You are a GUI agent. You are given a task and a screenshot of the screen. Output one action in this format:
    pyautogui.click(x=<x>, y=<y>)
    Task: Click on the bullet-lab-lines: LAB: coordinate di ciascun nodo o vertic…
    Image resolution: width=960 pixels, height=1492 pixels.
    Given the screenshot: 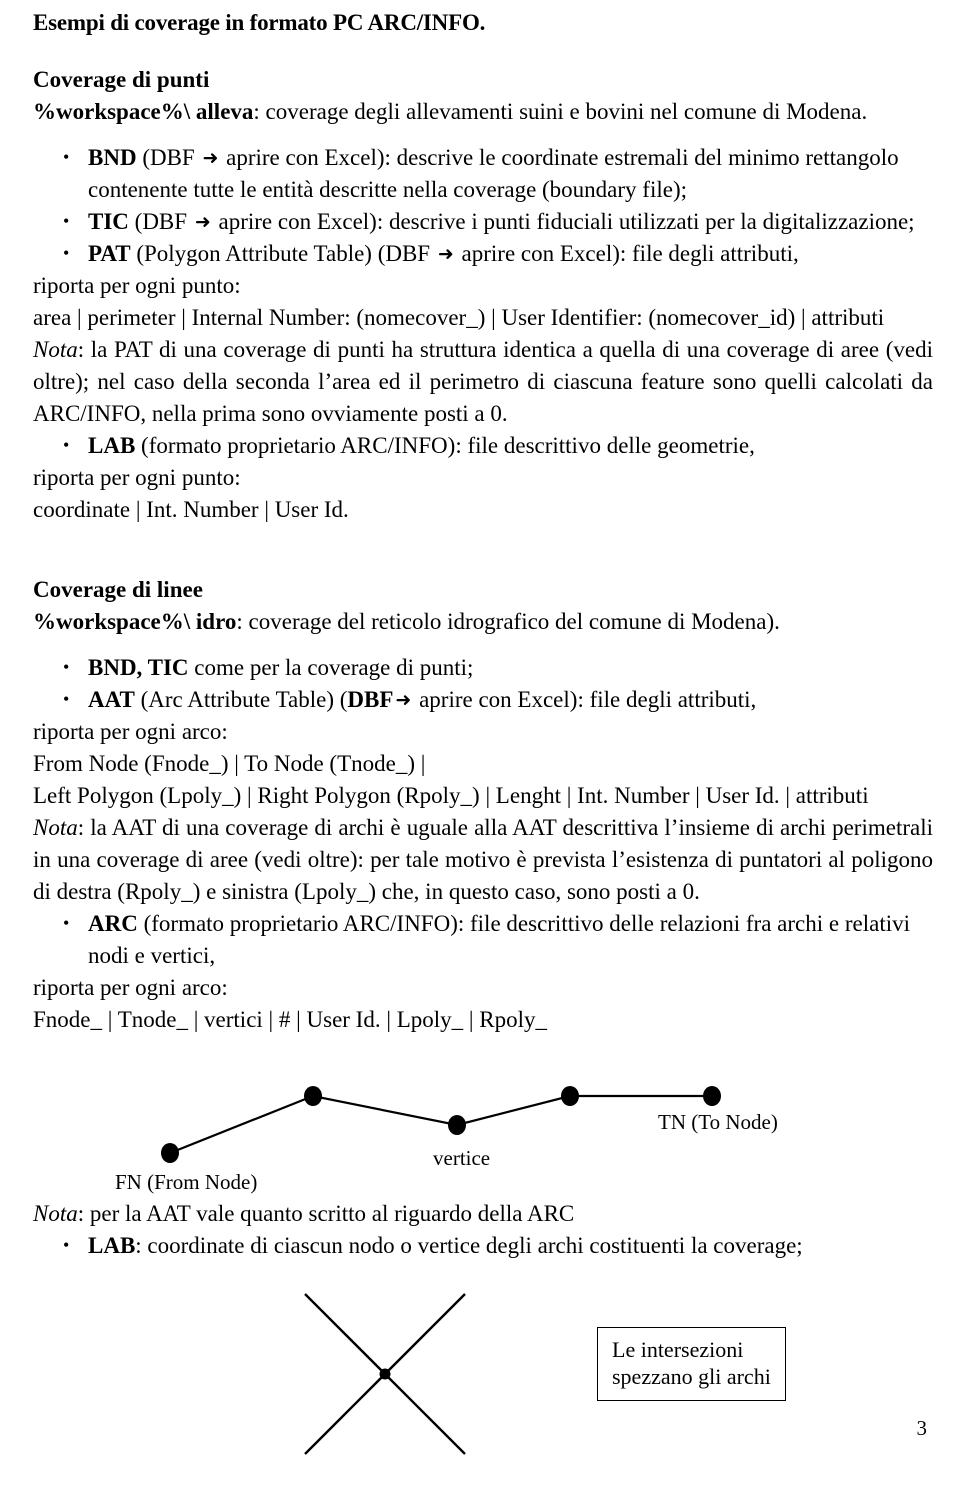 What is the action you would take?
    pyautogui.click(x=483, y=1245)
    